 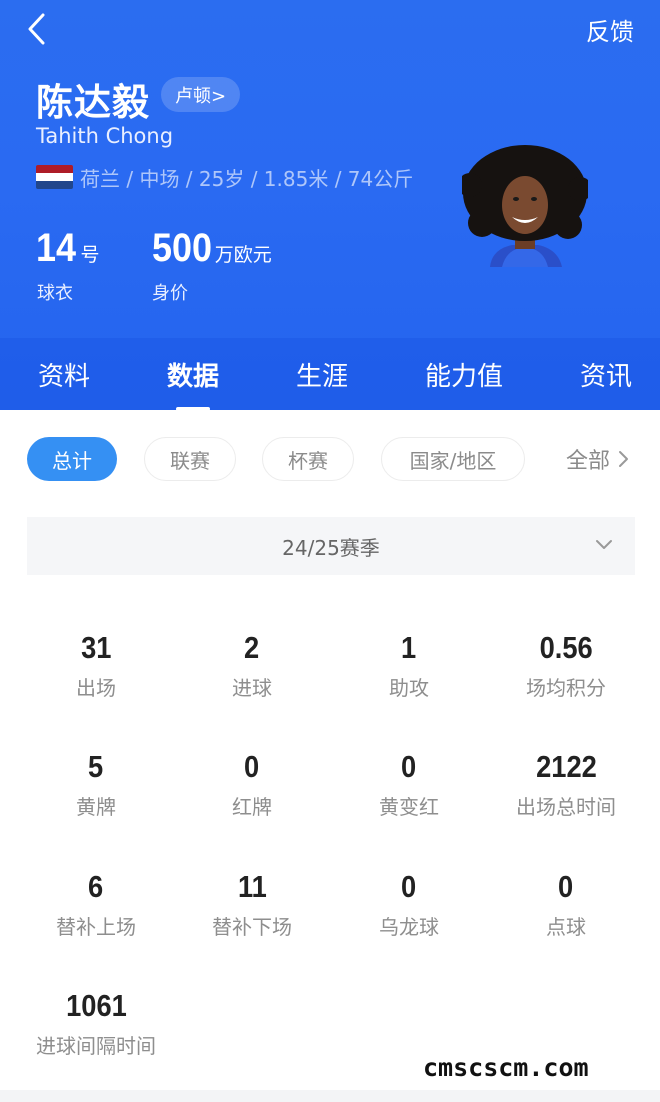 What do you see at coordinates (90, 255) in the screenshot?
I see `jersey-number-unit: 号` at bounding box center [90, 255].